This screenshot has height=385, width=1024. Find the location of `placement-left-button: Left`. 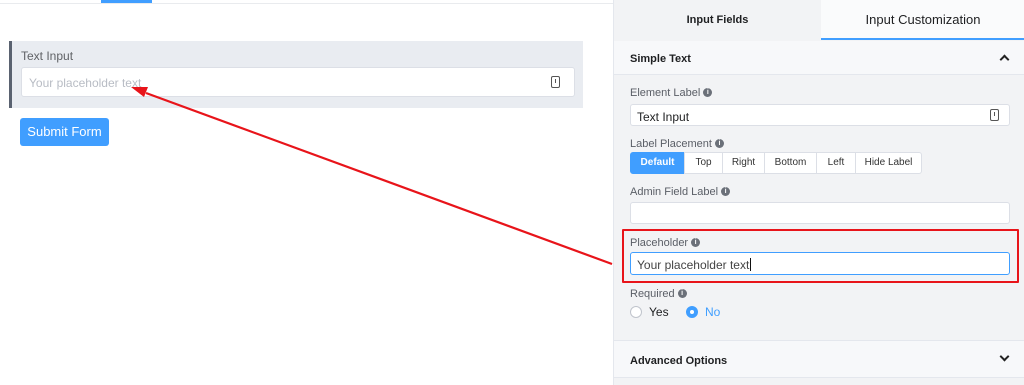

placement-left-button: Left is located at coordinates (836, 163).